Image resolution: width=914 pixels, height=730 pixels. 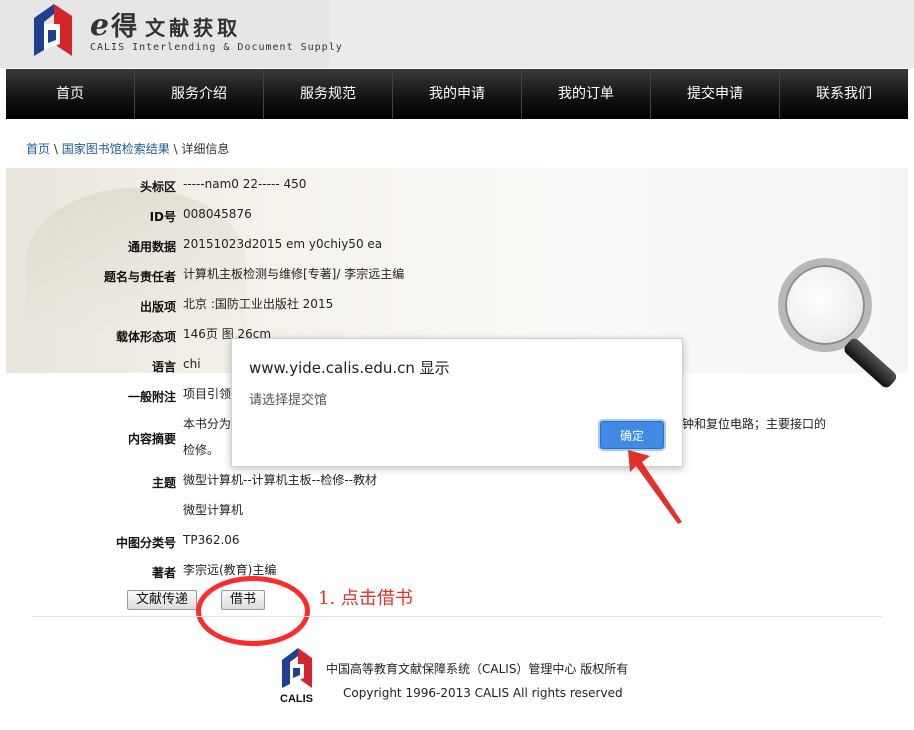 What do you see at coordinates (145, 337) in the screenshot?
I see `field-label-physical: 载体形态项` at bounding box center [145, 337].